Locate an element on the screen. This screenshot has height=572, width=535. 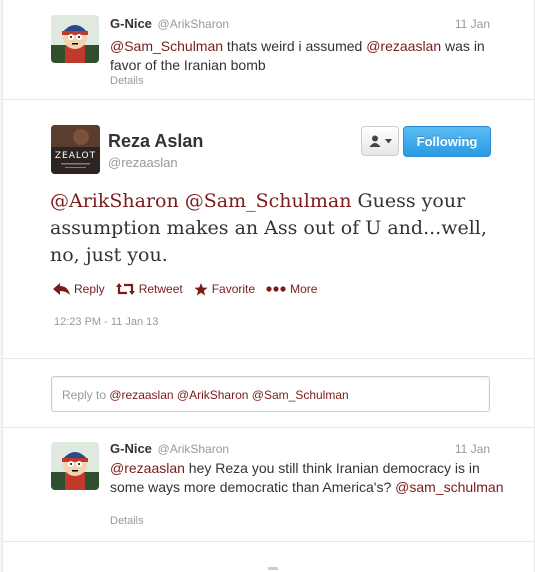
reply-label: Reply is located at coordinates (89, 289).